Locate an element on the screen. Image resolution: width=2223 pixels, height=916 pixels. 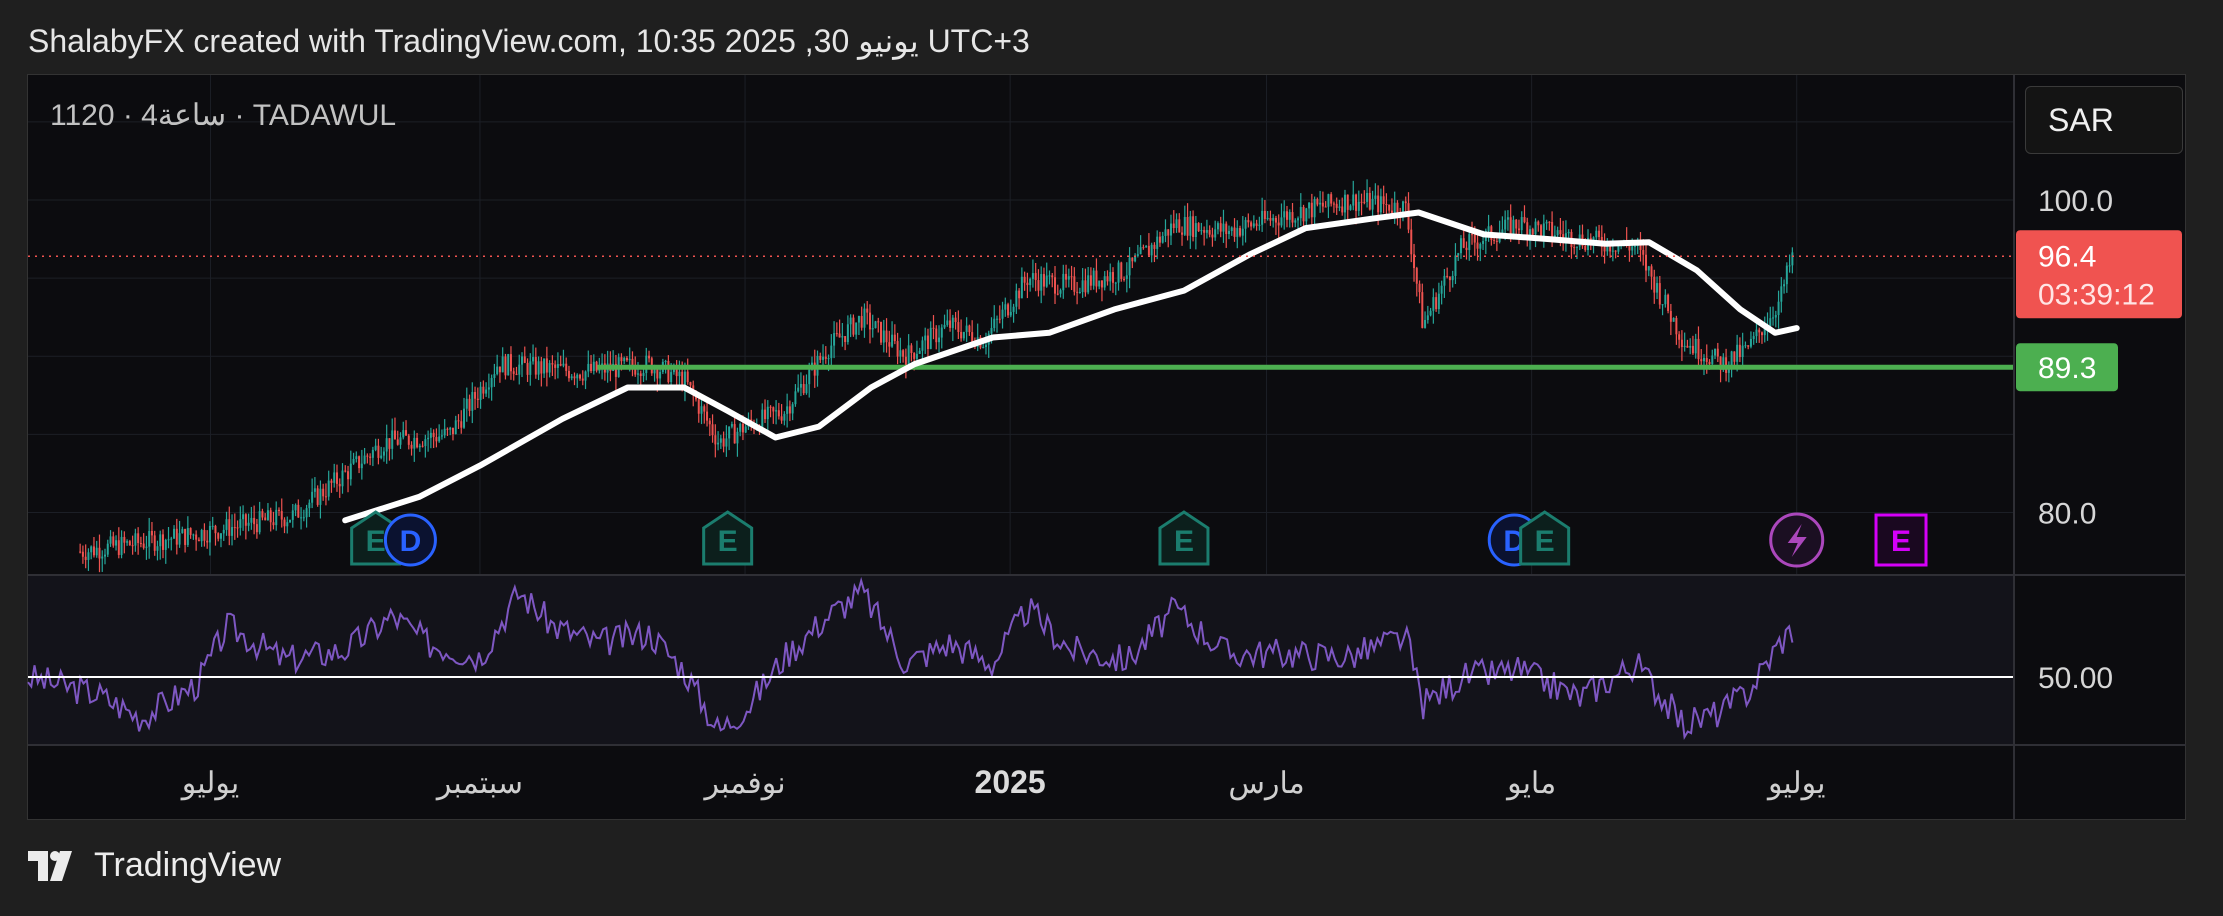
event-marker-d: D is located at coordinates (410, 540).